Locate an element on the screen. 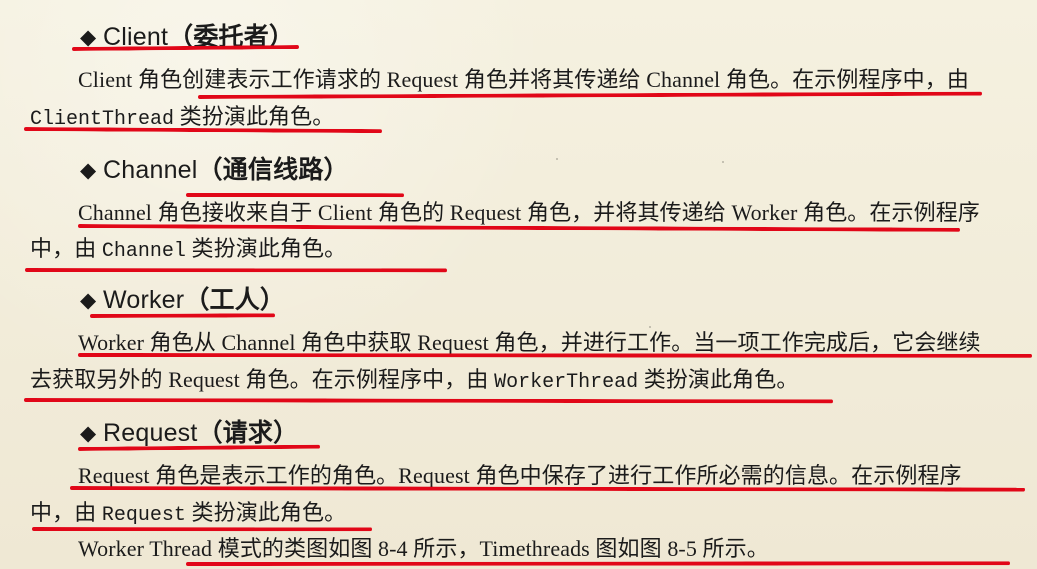 This screenshot has width=1037, height=569. worker-thread-code: WorkerThread is located at coordinates (566, 382).